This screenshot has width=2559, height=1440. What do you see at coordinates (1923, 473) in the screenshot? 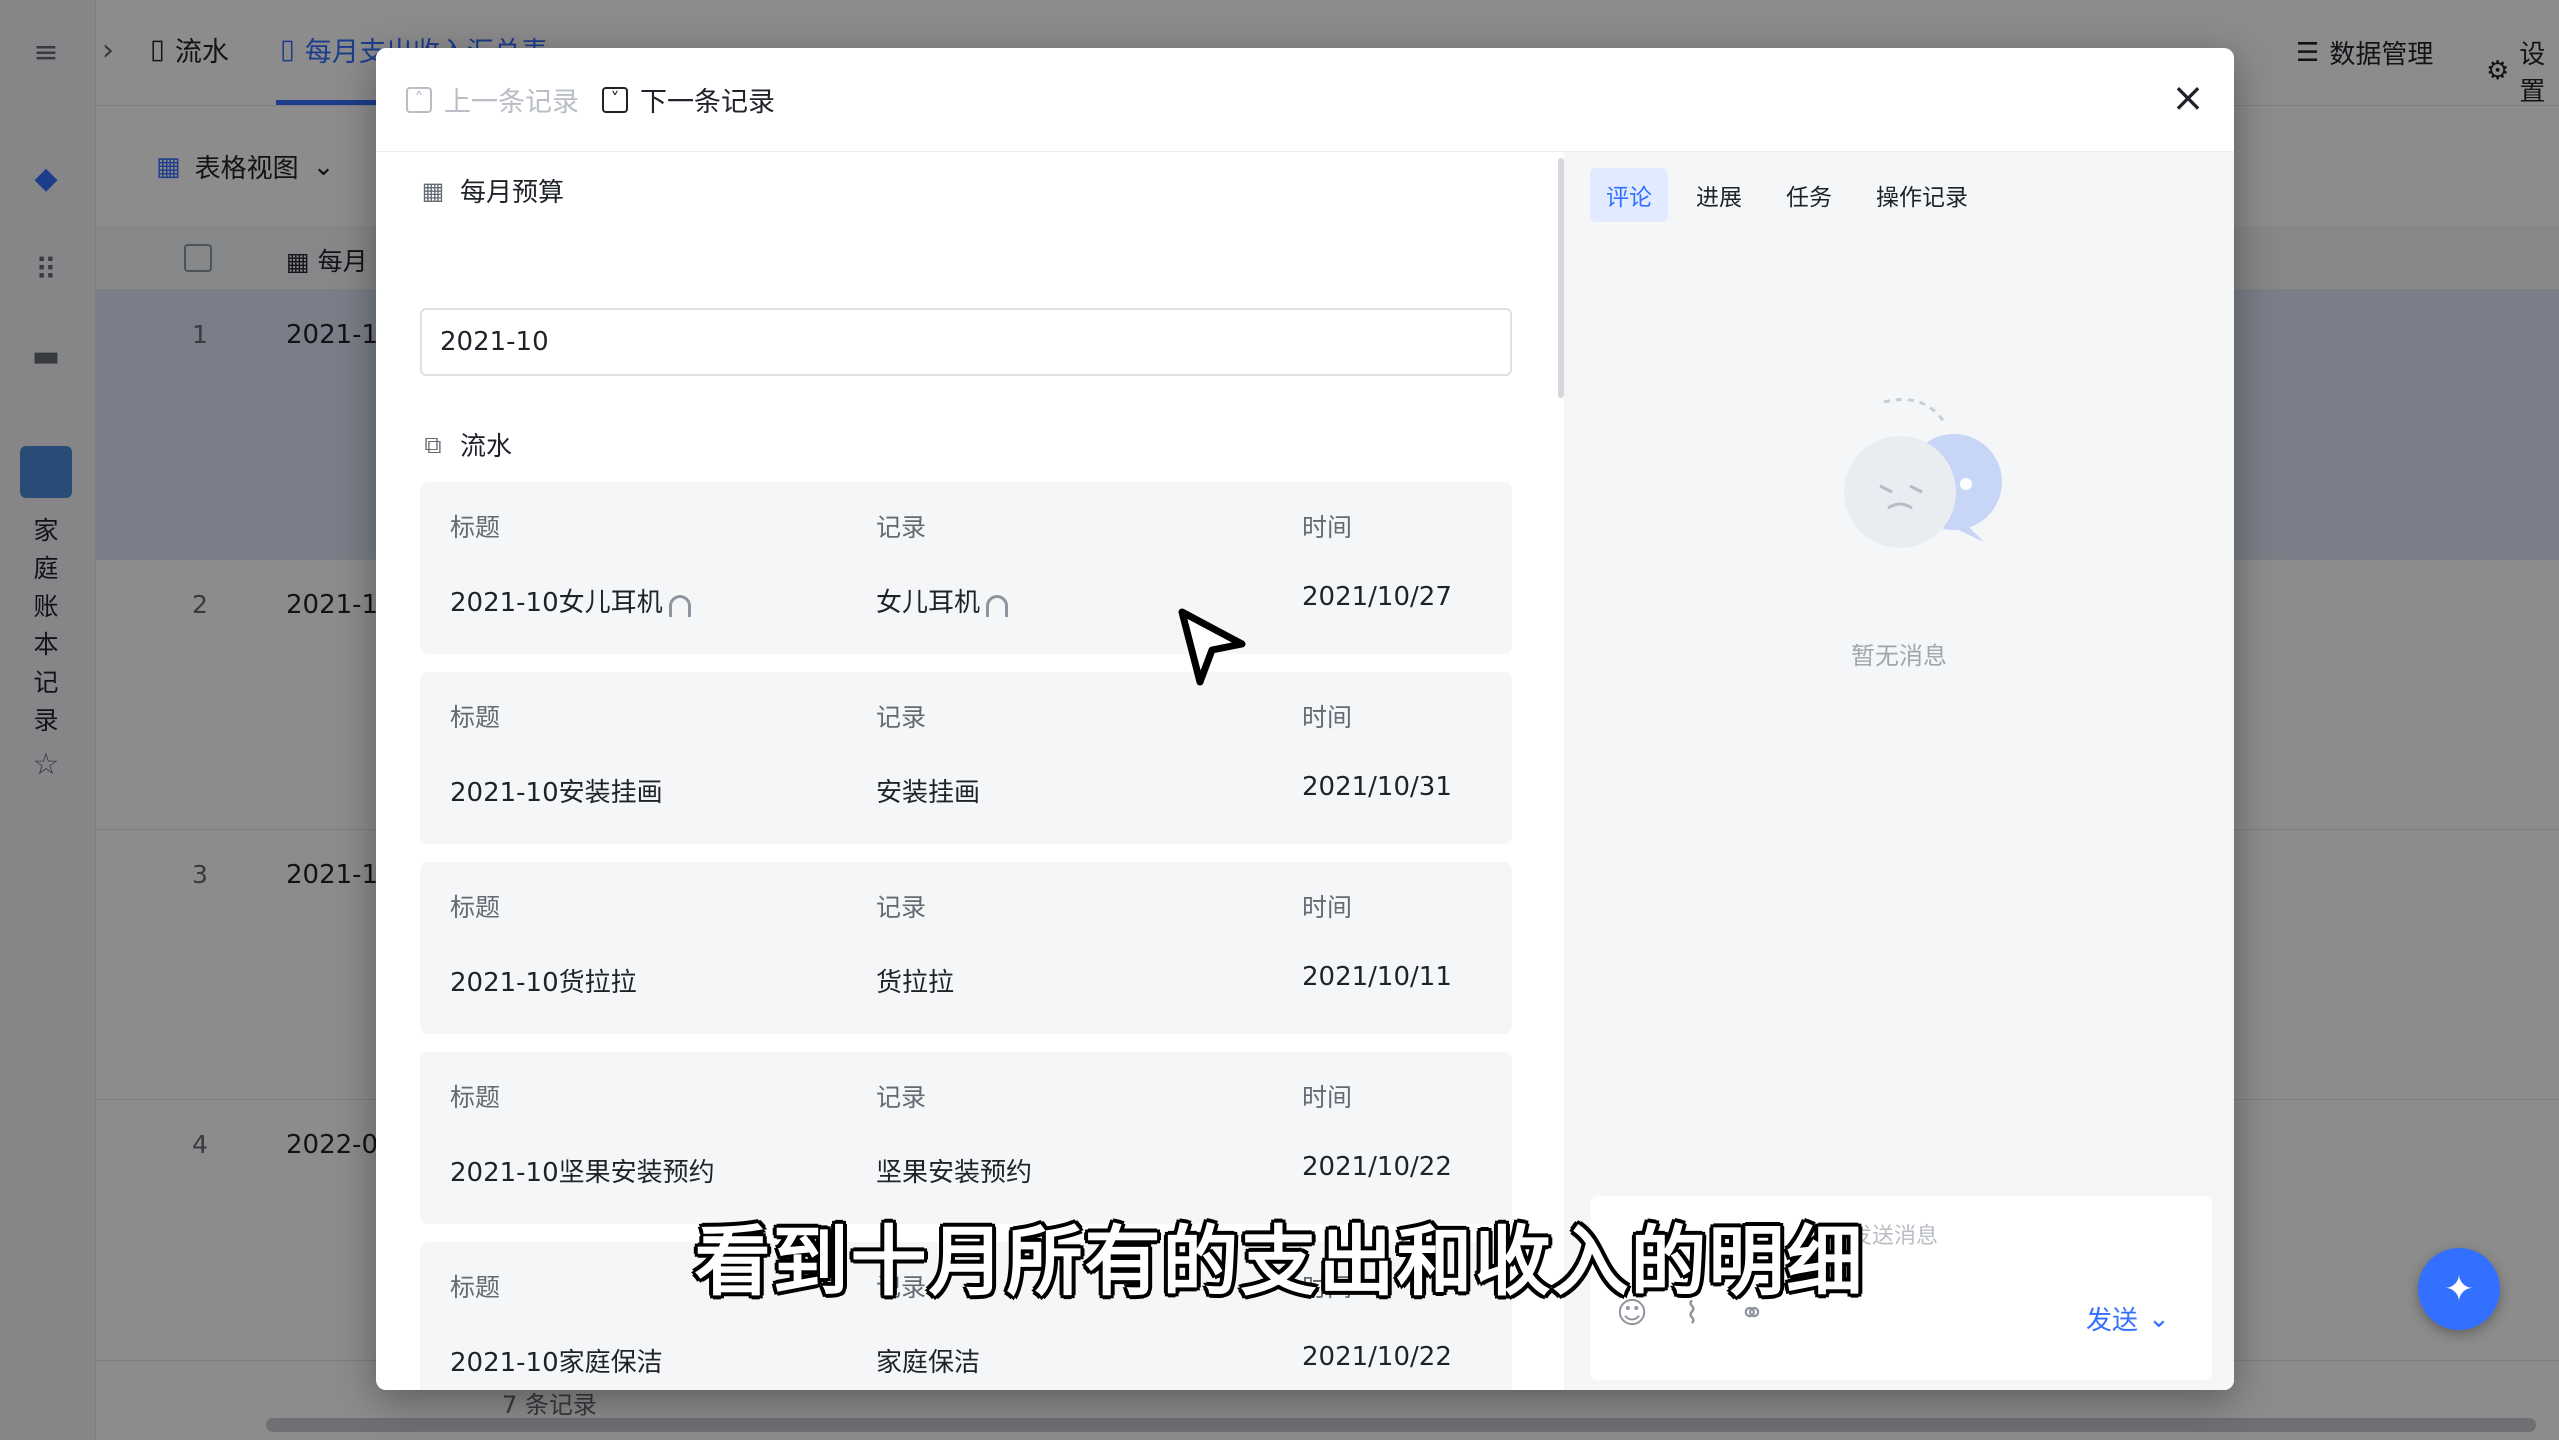
I see `empty-messages-illustration` at bounding box center [1923, 473].